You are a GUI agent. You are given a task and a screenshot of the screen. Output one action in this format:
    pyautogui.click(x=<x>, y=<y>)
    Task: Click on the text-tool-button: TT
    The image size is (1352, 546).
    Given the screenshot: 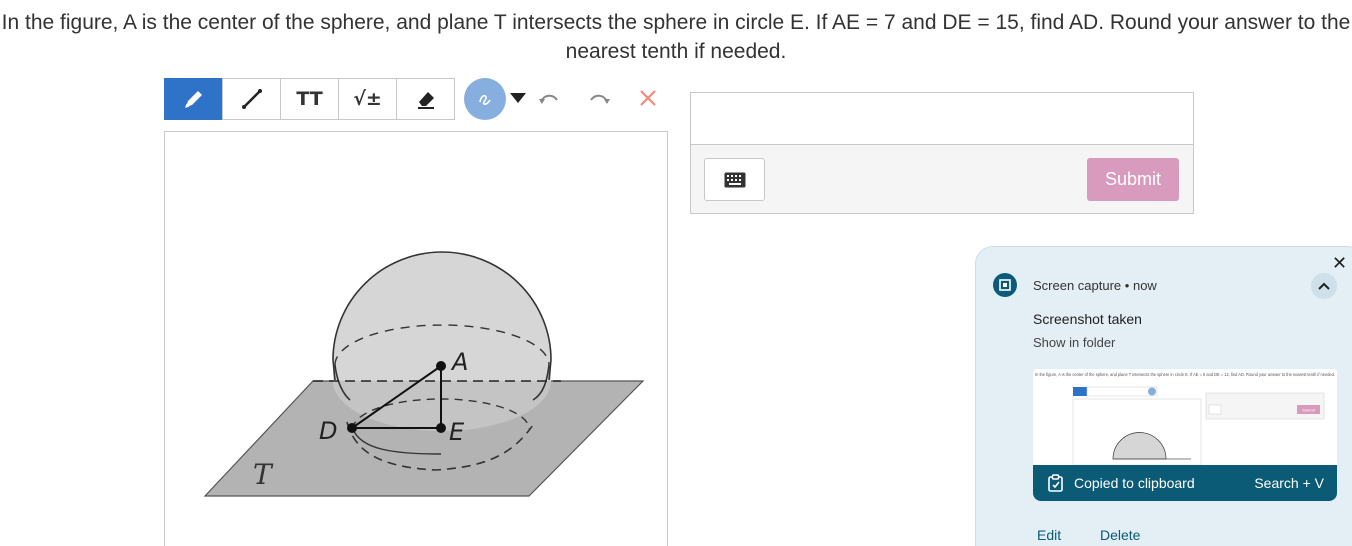 What is the action you would take?
    pyautogui.click(x=309, y=99)
    